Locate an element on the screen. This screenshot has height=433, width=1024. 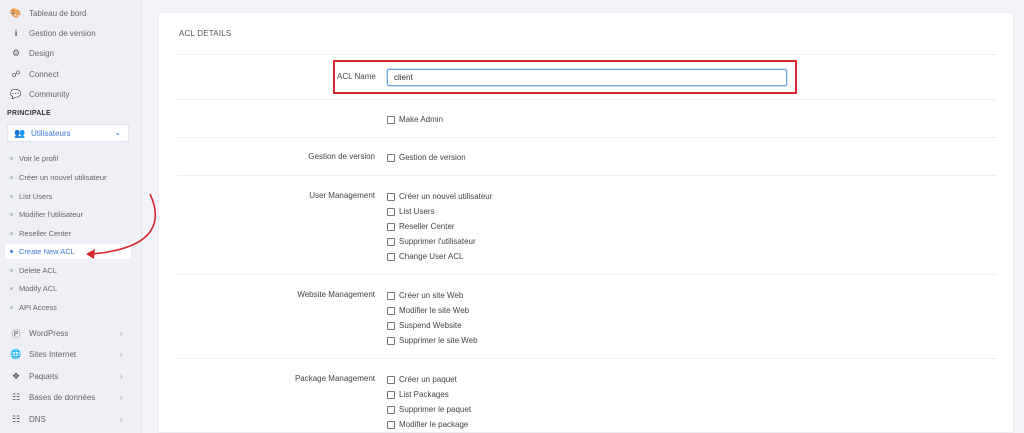
checkbox-label: Supprimer l'utilisateur is located at coordinates (437, 241).